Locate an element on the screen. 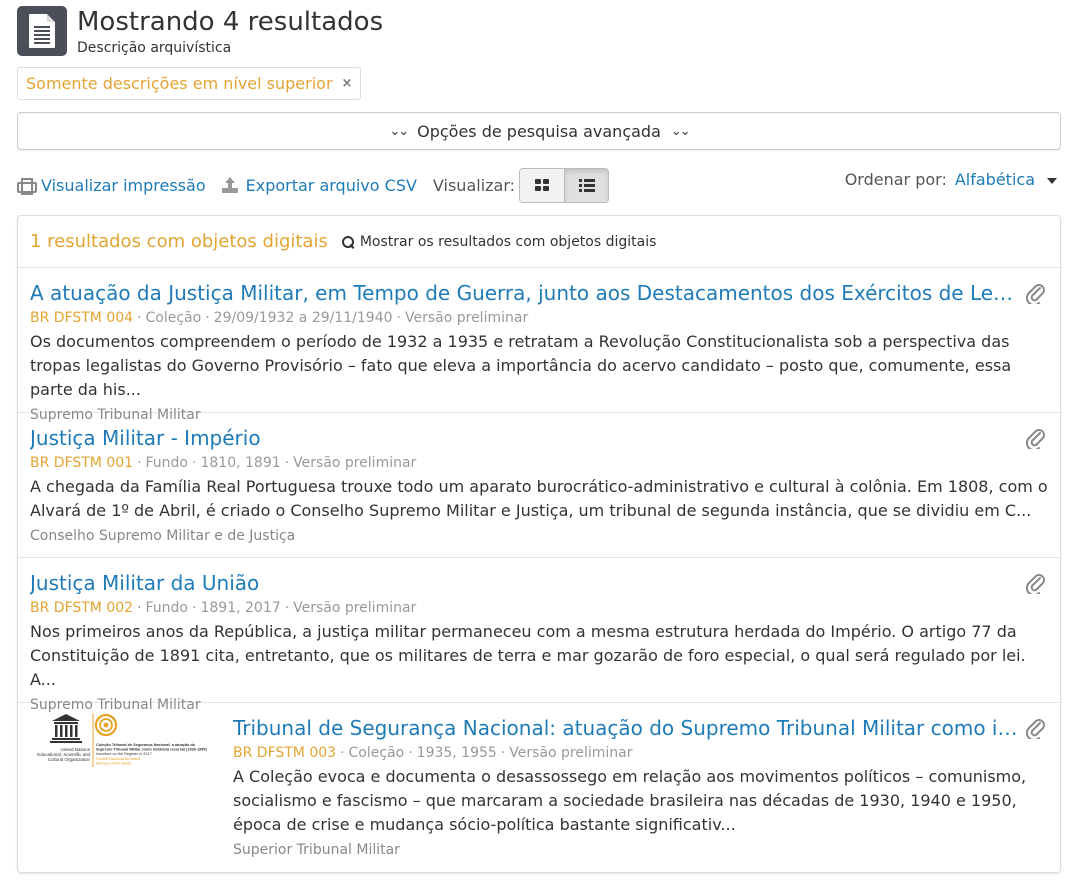  reference-code: BR DFSTM 002 is located at coordinates (82, 608).